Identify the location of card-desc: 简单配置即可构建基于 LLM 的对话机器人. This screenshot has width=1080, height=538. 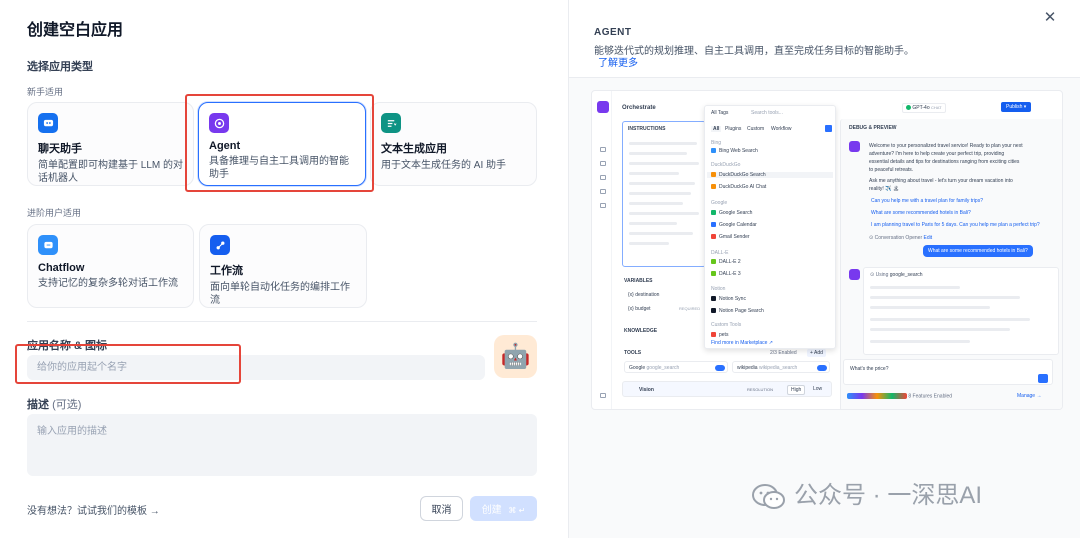
(111, 172).